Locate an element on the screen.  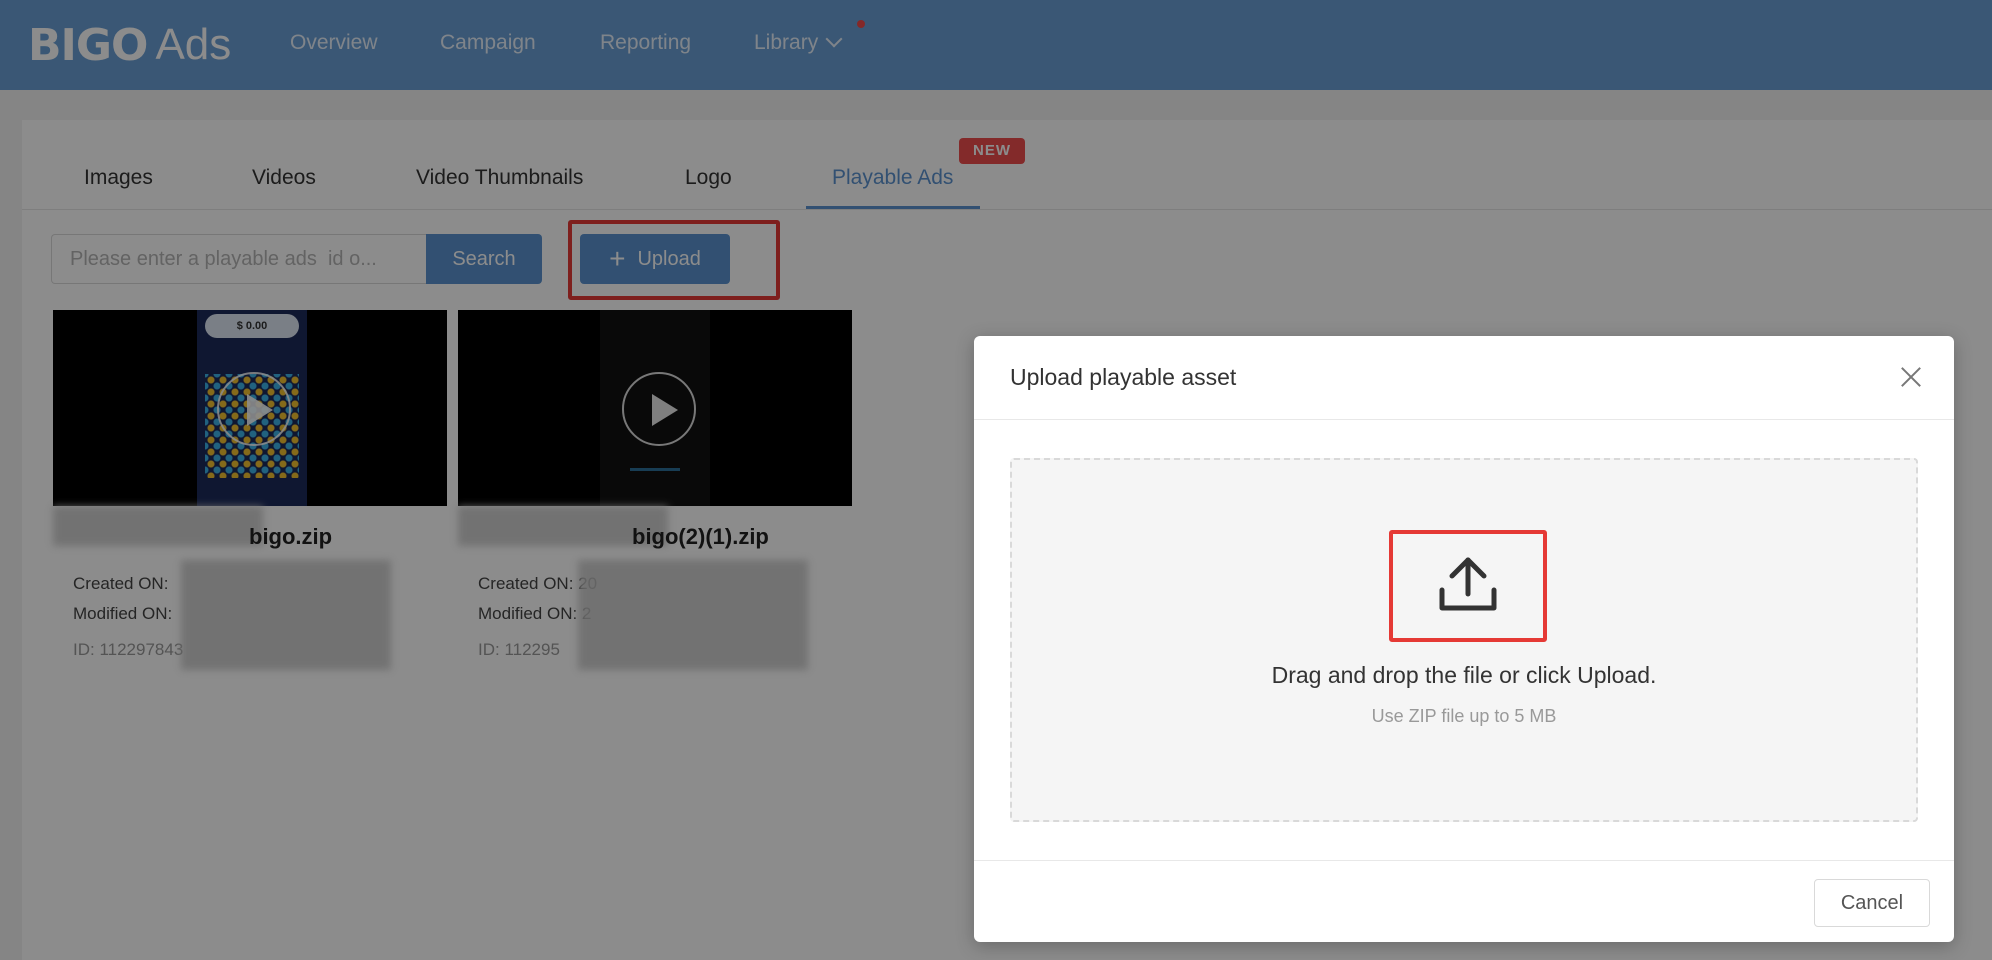
modal-footer: Cancel is located at coordinates (1464, 901).